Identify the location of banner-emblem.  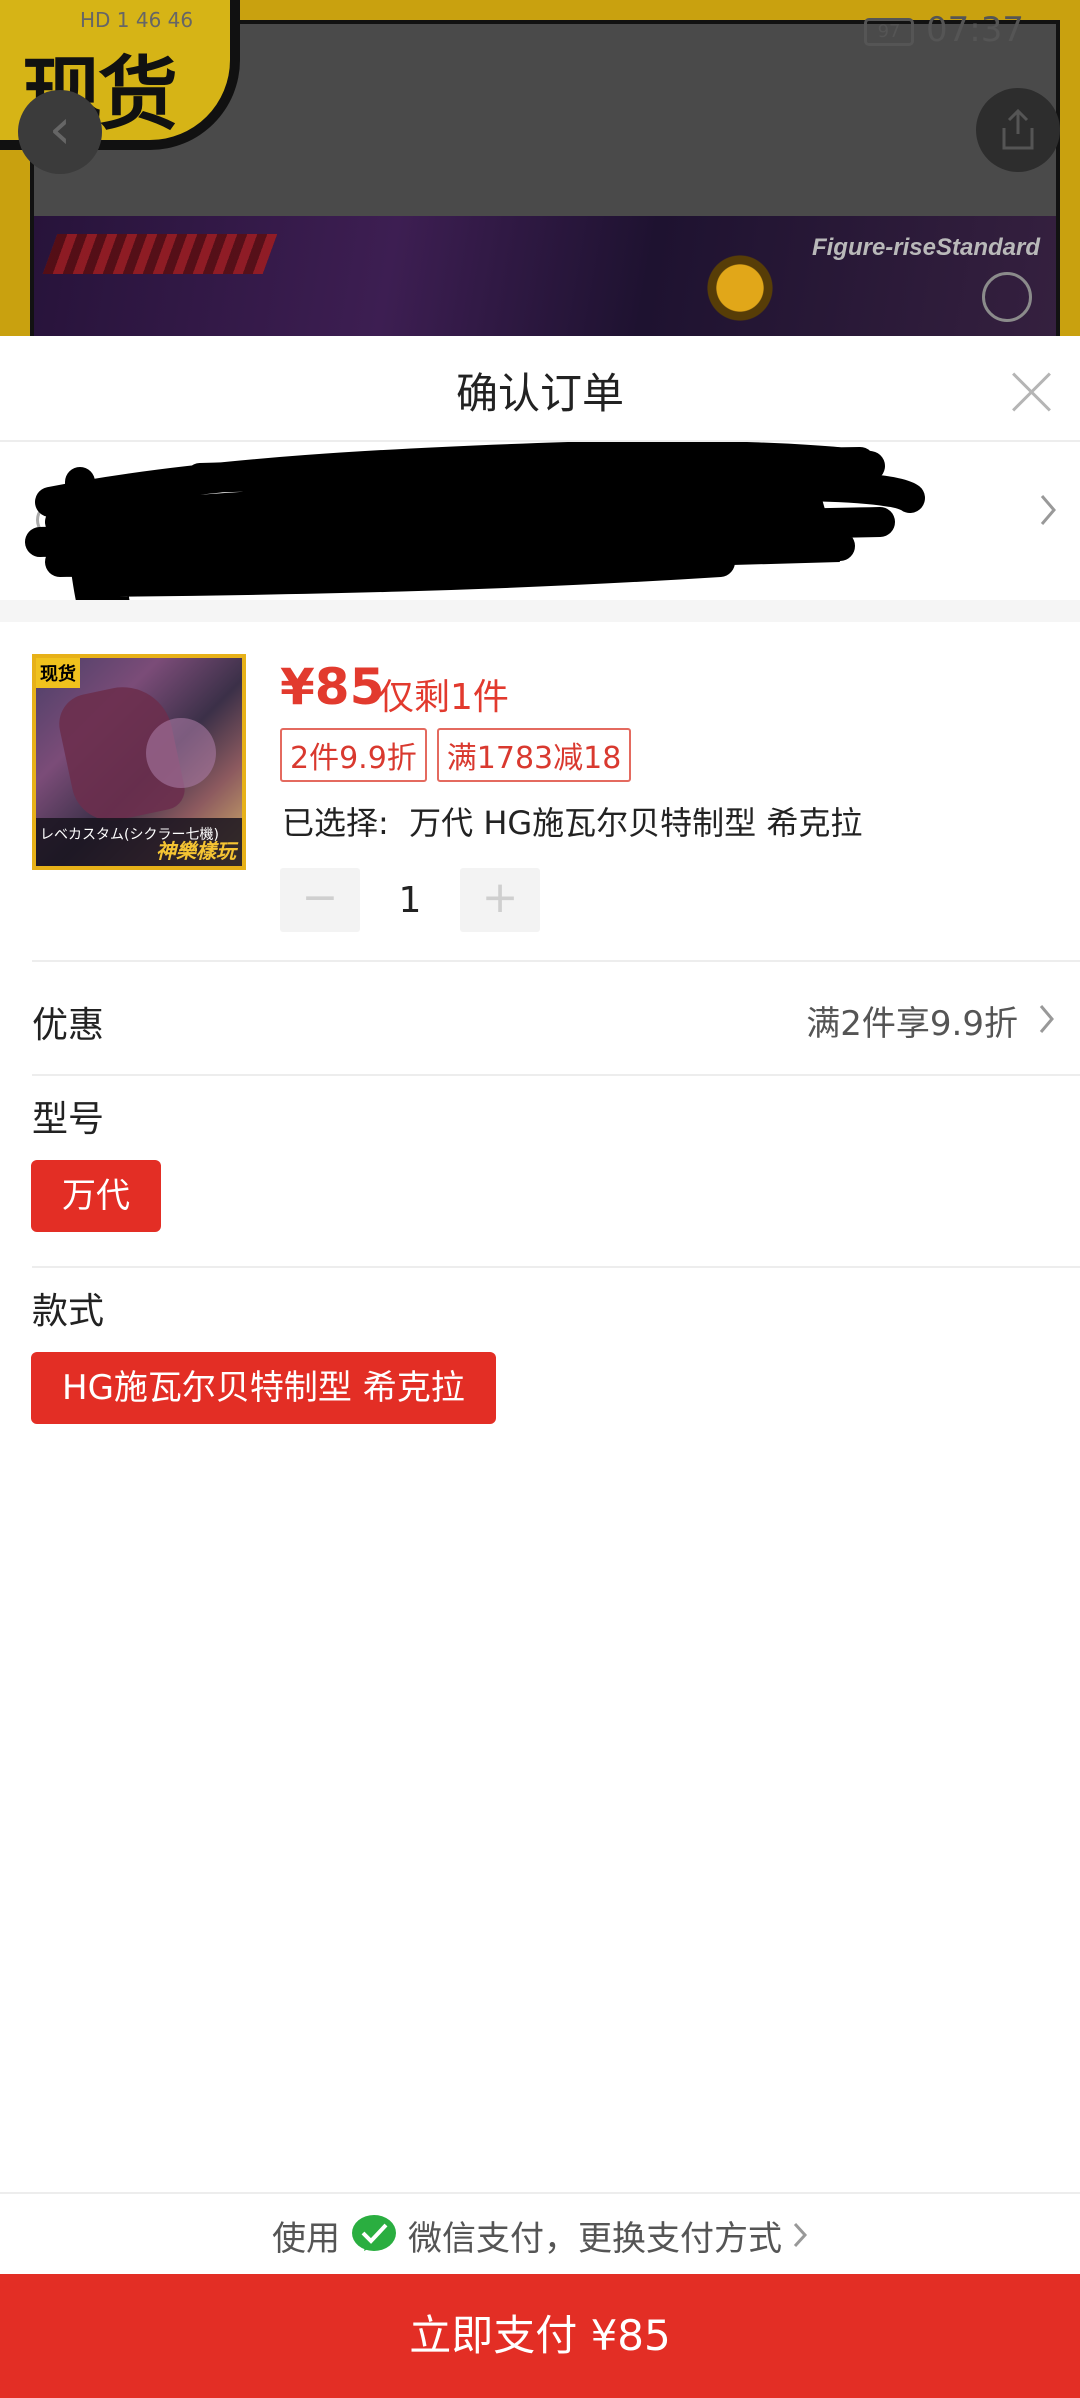
(740, 279).